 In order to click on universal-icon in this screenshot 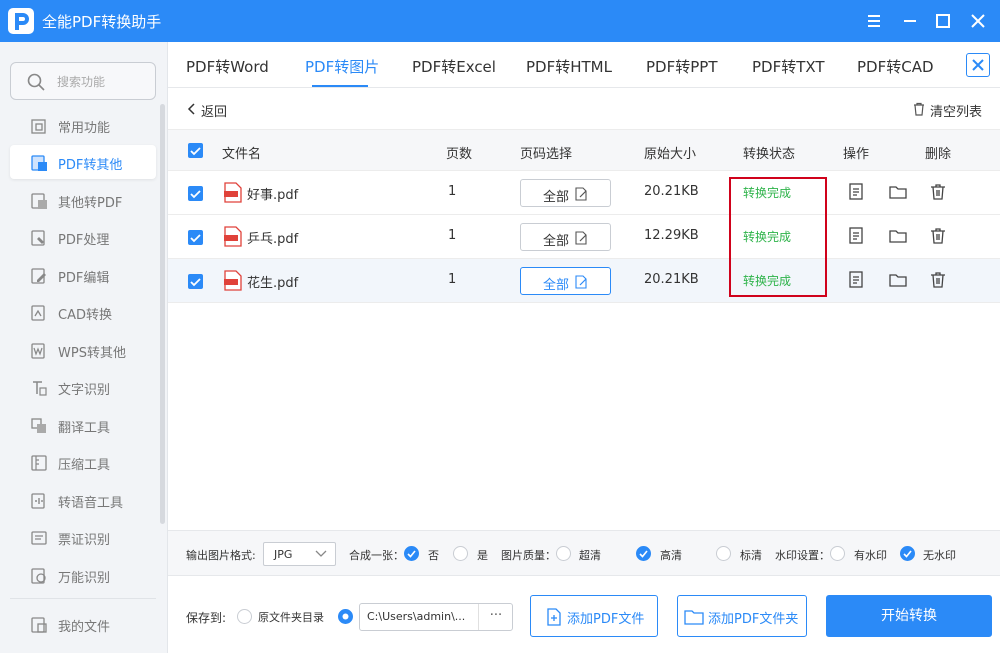, I will do `click(38, 576)`.